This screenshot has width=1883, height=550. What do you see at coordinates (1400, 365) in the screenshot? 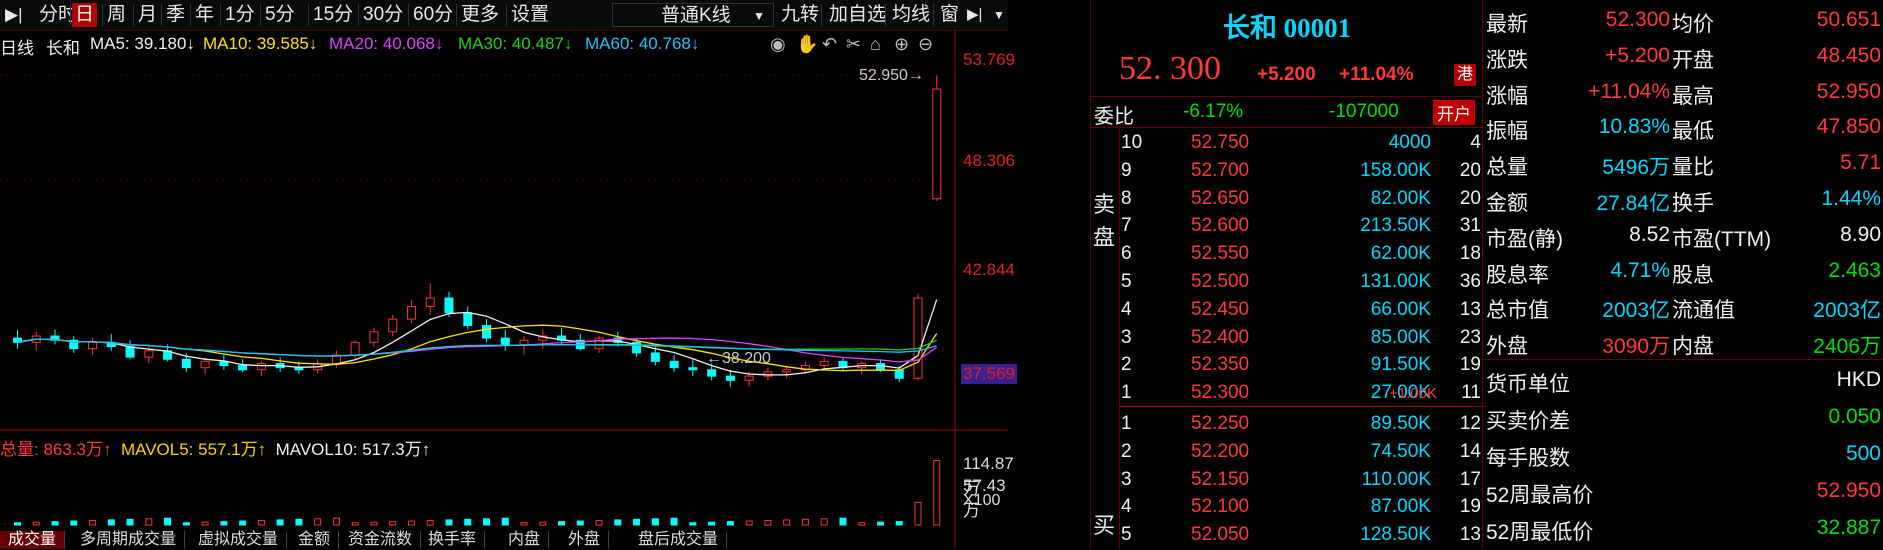
I see `sell-vol: 91.50K` at bounding box center [1400, 365].